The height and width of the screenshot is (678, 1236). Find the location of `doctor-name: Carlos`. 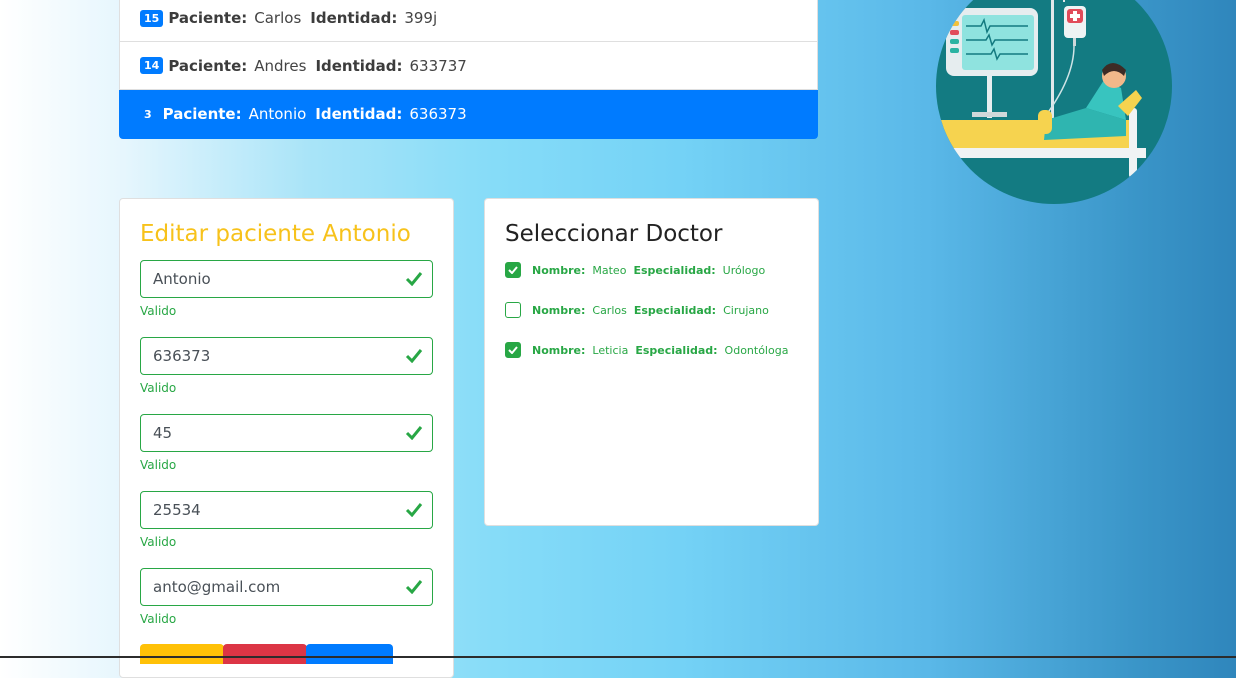

doctor-name: Carlos is located at coordinates (609, 310).